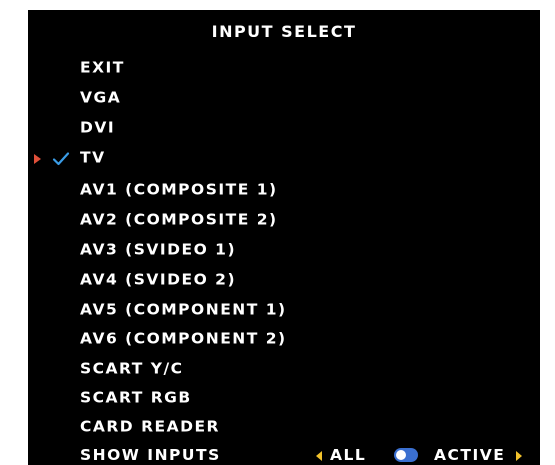 The height and width of the screenshot is (465, 555). What do you see at coordinates (401, 455) in the screenshot?
I see `toggle-knob` at bounding box center [401, 455].